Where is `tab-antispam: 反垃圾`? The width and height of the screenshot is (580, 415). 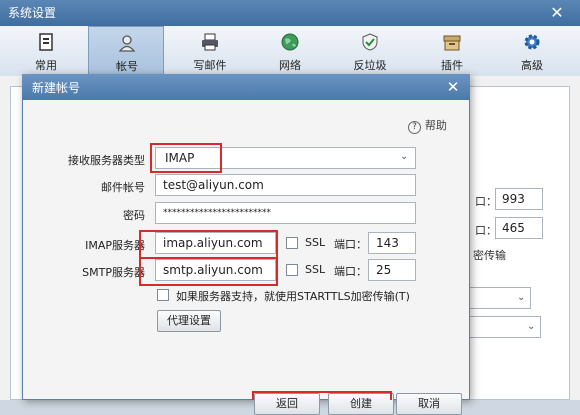 tab-antispam: 反垃圾 is located at coordinates (370, 51).